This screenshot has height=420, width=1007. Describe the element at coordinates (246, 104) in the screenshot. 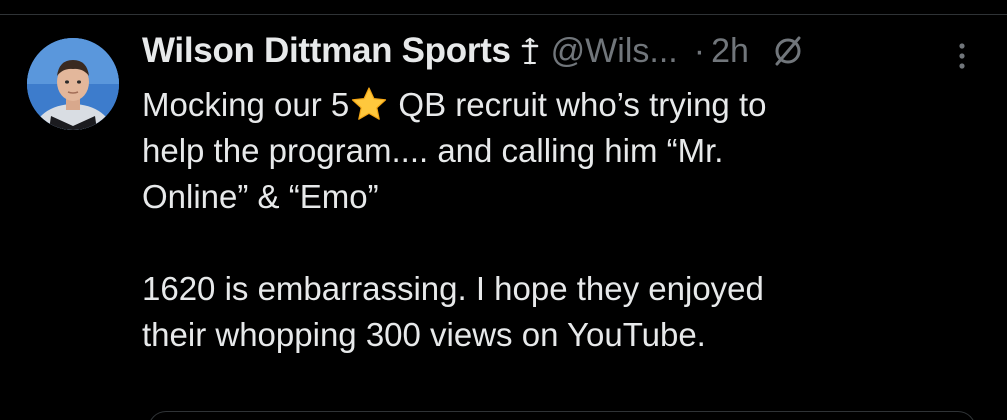

I see `post-text-segment: Mocking our 5` at that location.